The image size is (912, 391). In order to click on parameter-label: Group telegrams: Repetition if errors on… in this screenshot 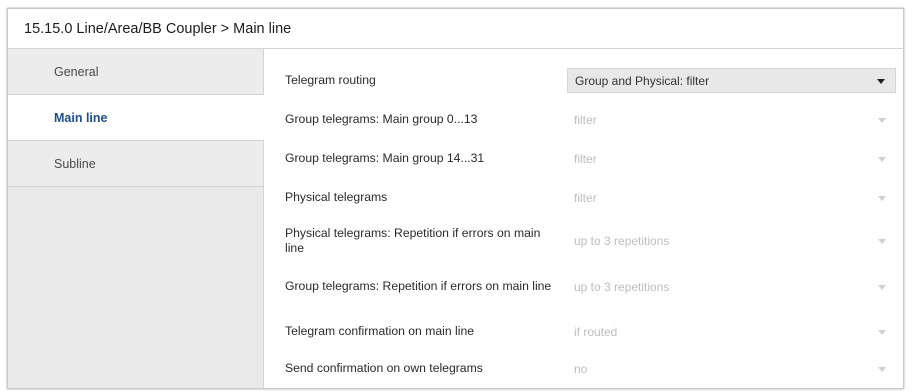, I will do `click(418, 286)`.